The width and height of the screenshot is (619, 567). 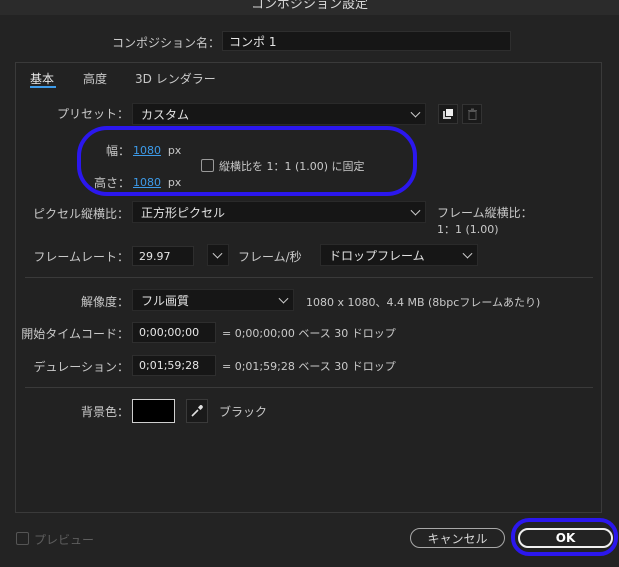 I want to click on window-title: コンポジション設定, so click(x=309, y=6).